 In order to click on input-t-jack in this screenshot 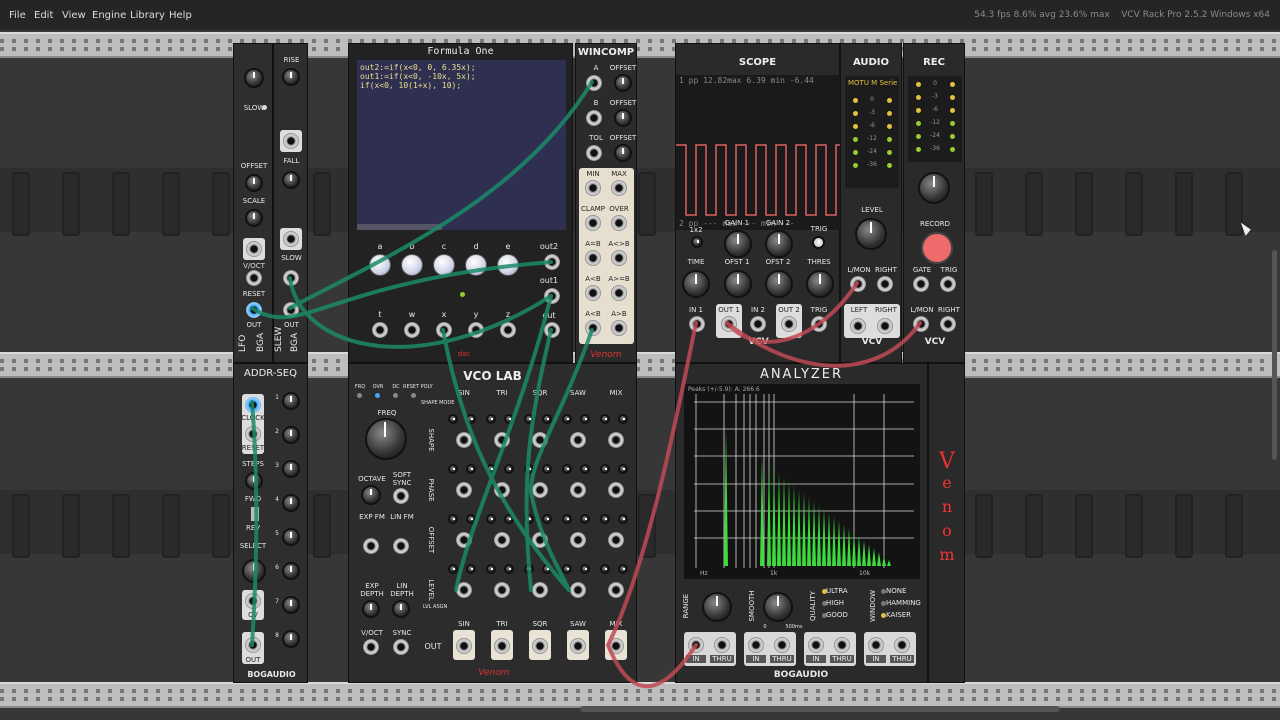, I will do `click(380, 330)`.